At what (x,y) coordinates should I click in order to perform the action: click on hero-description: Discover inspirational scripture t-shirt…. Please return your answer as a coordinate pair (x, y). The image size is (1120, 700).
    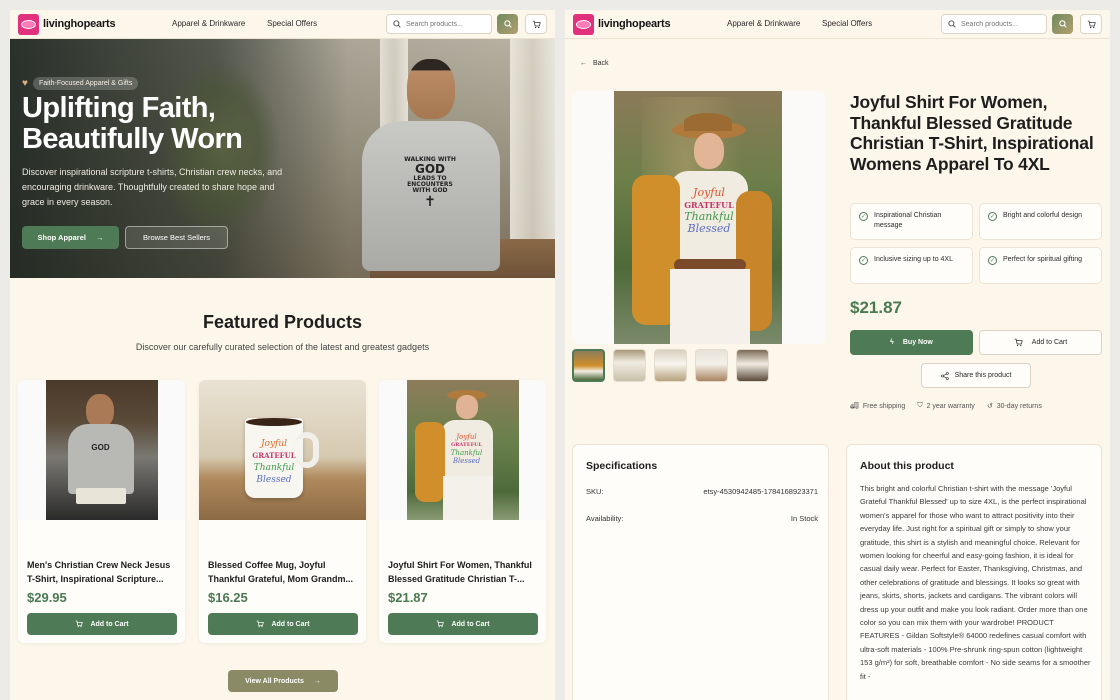
    Looking at the image, I should click on (152, 187).